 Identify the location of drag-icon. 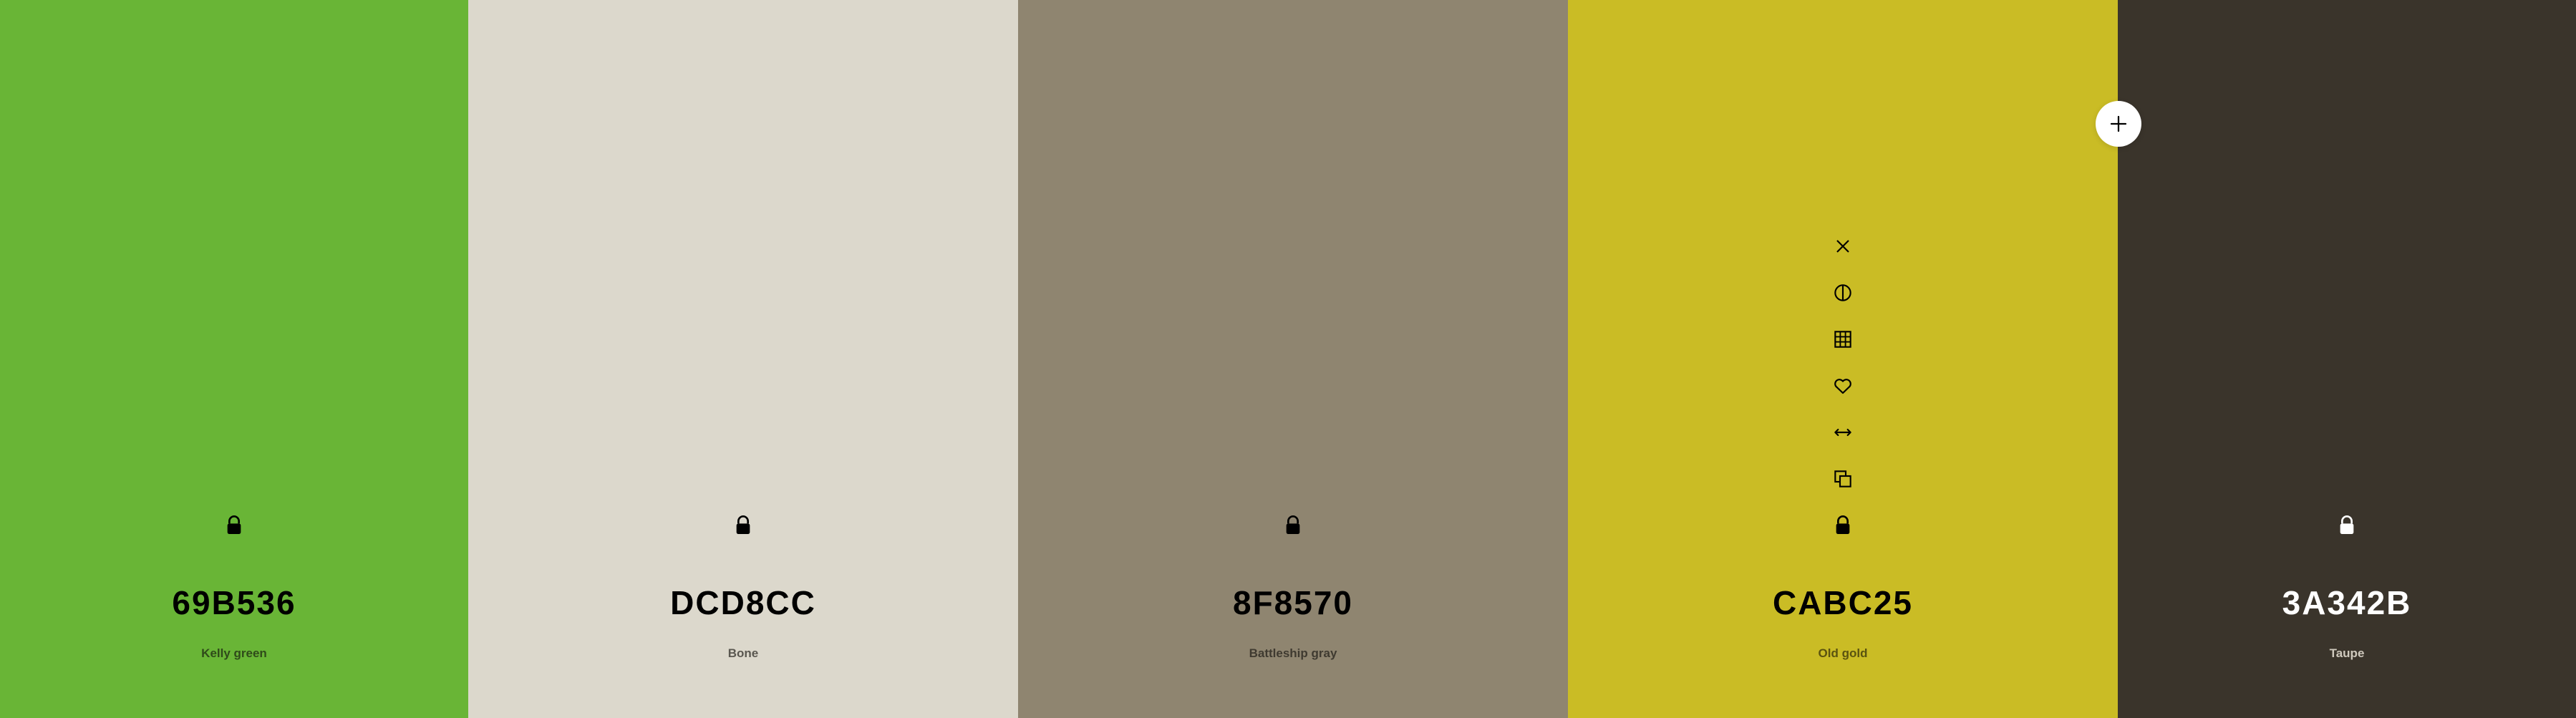
(1843, 432).